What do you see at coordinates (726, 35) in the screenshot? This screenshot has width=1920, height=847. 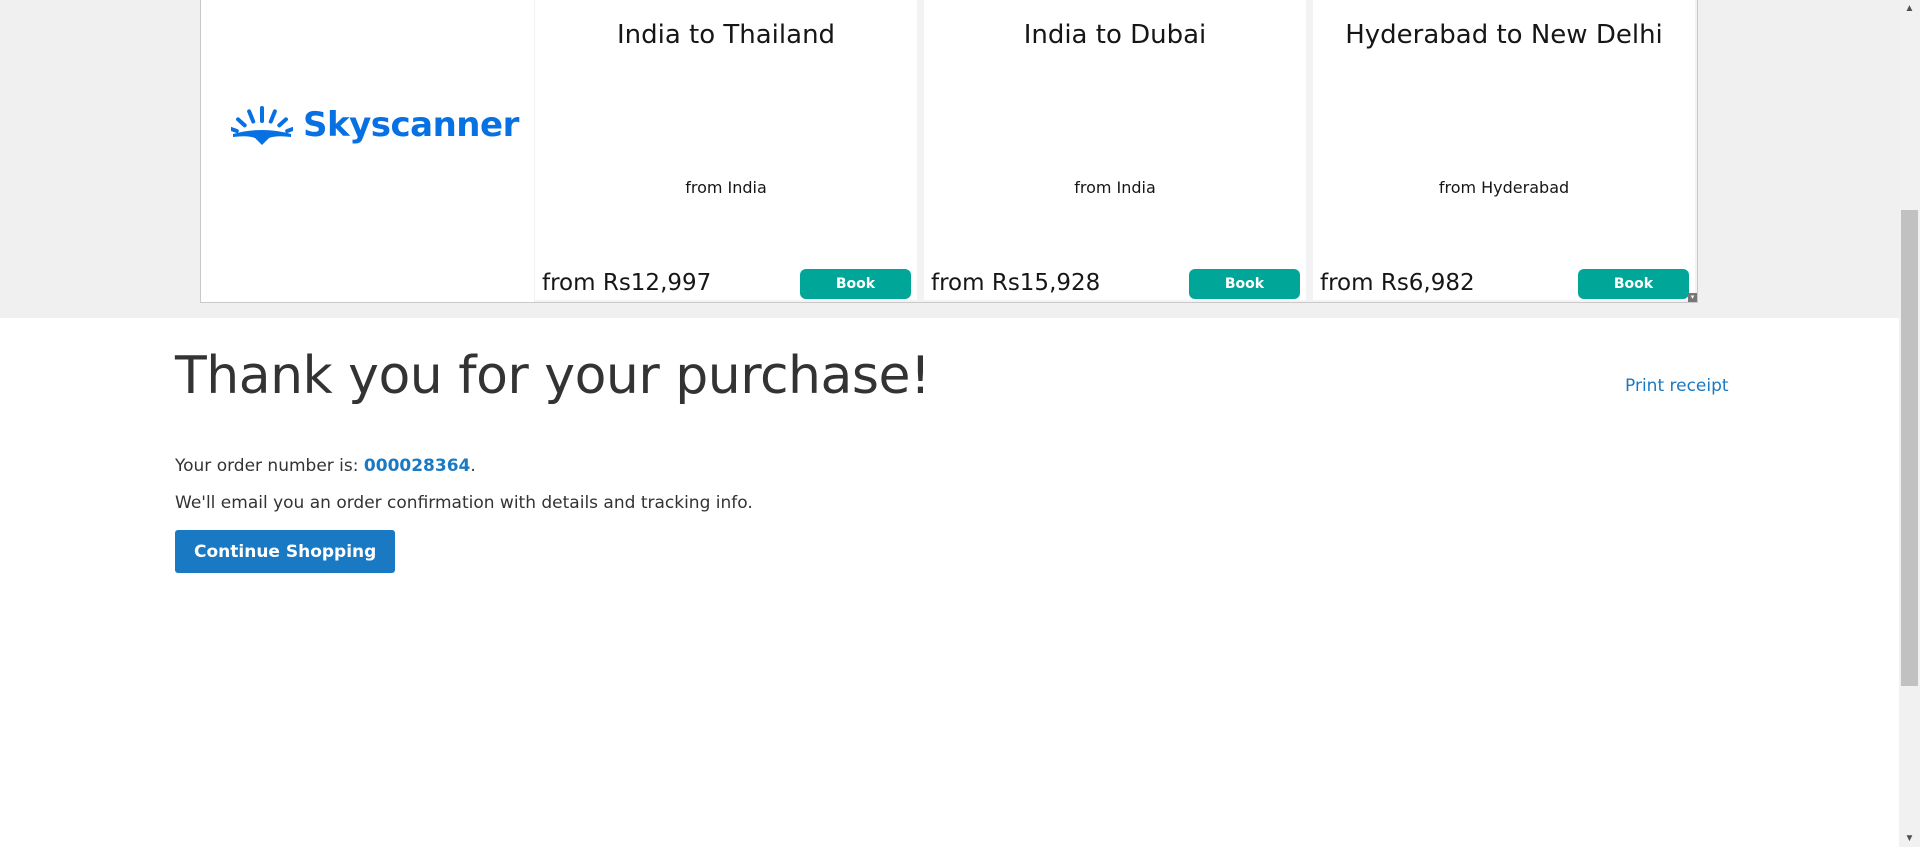 I see `ad-card-destination: India to Thailand` at bounding box center [726, 35].